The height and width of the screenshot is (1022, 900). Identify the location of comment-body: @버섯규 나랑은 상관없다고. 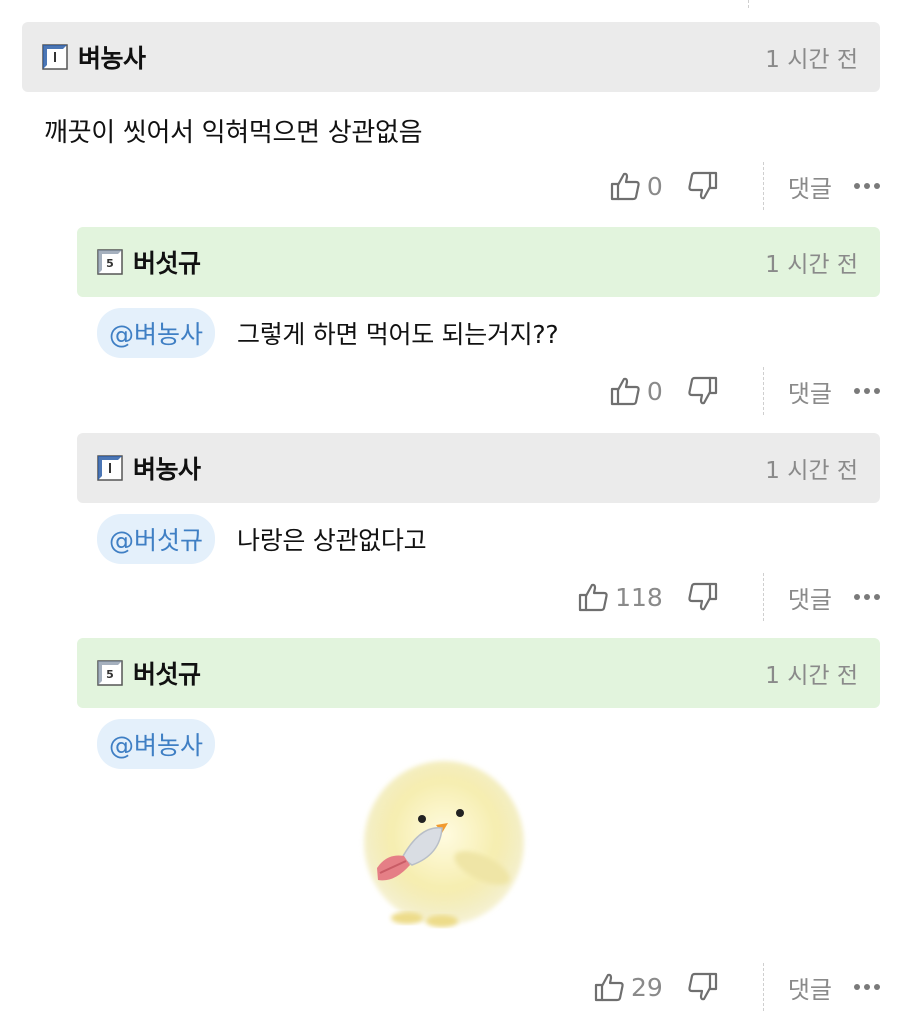
(478, 539).